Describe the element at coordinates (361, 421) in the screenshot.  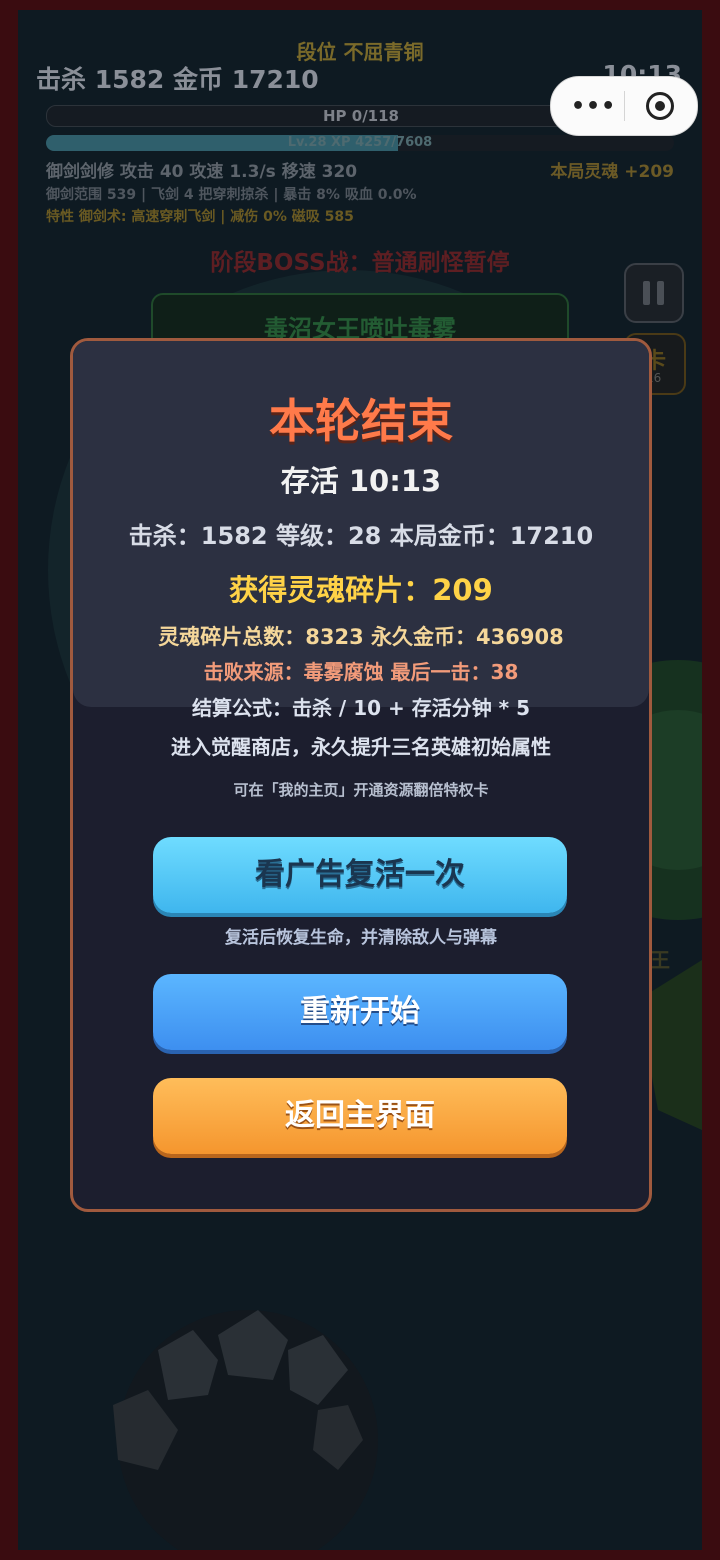
I see `dialog-title: 本轮结束` at that location.